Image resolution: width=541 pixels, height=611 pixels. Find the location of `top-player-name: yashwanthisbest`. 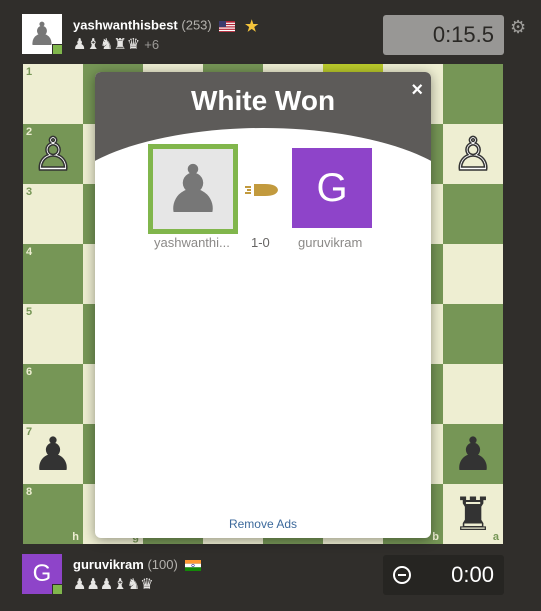

top-player-name: yashwanthisbest is located at coordinates (125, 24).